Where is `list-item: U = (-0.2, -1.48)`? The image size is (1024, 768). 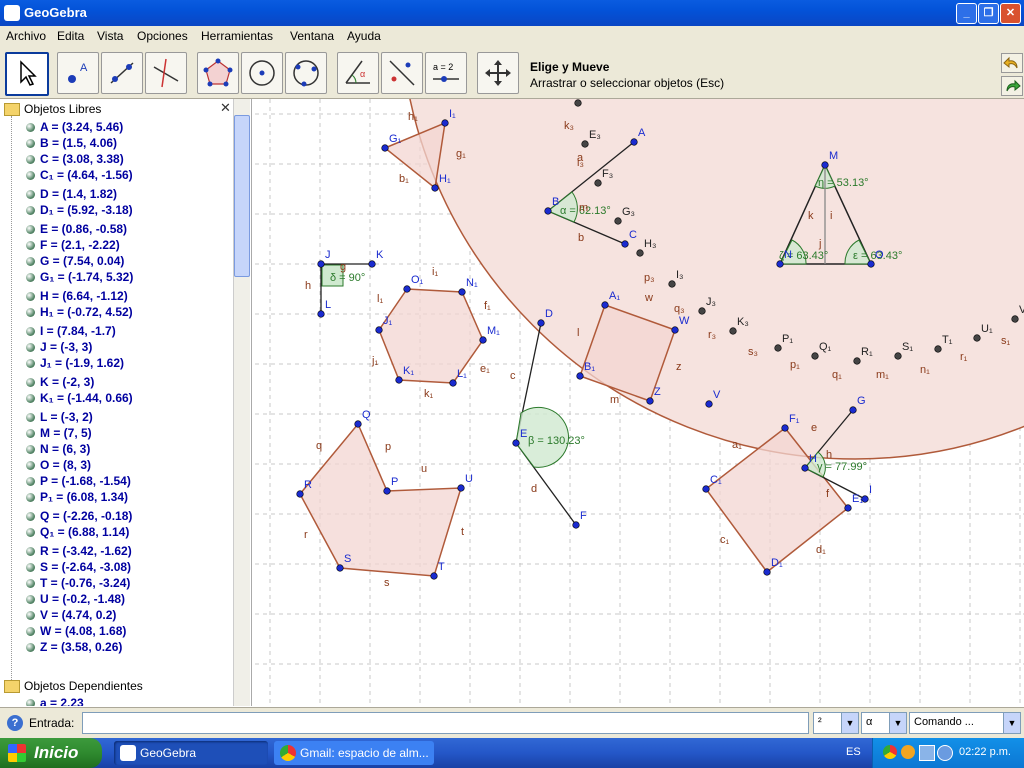 list-item: U = (-0.2, -1.48) is located at coordinates (75, 599).